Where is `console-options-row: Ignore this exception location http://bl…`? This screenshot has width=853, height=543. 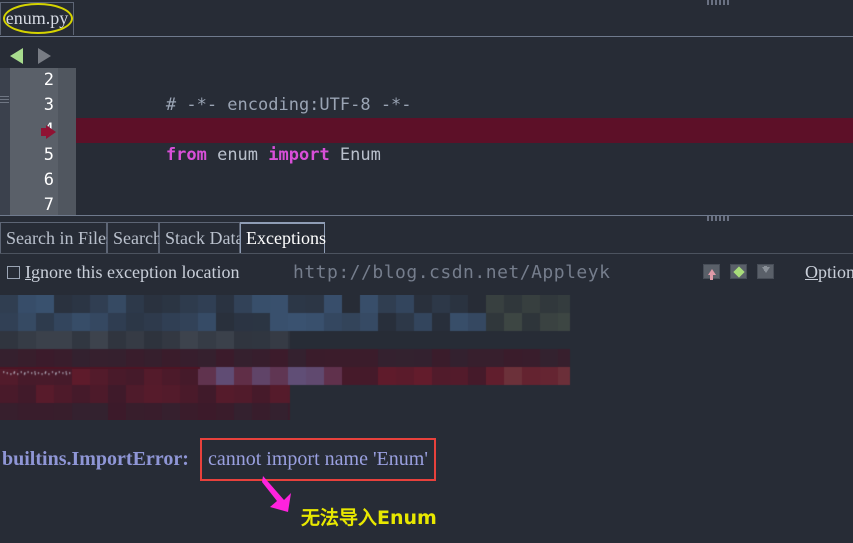 console-options-row: Ignore this exception location http://bl… is located at coordinates (426, 274).